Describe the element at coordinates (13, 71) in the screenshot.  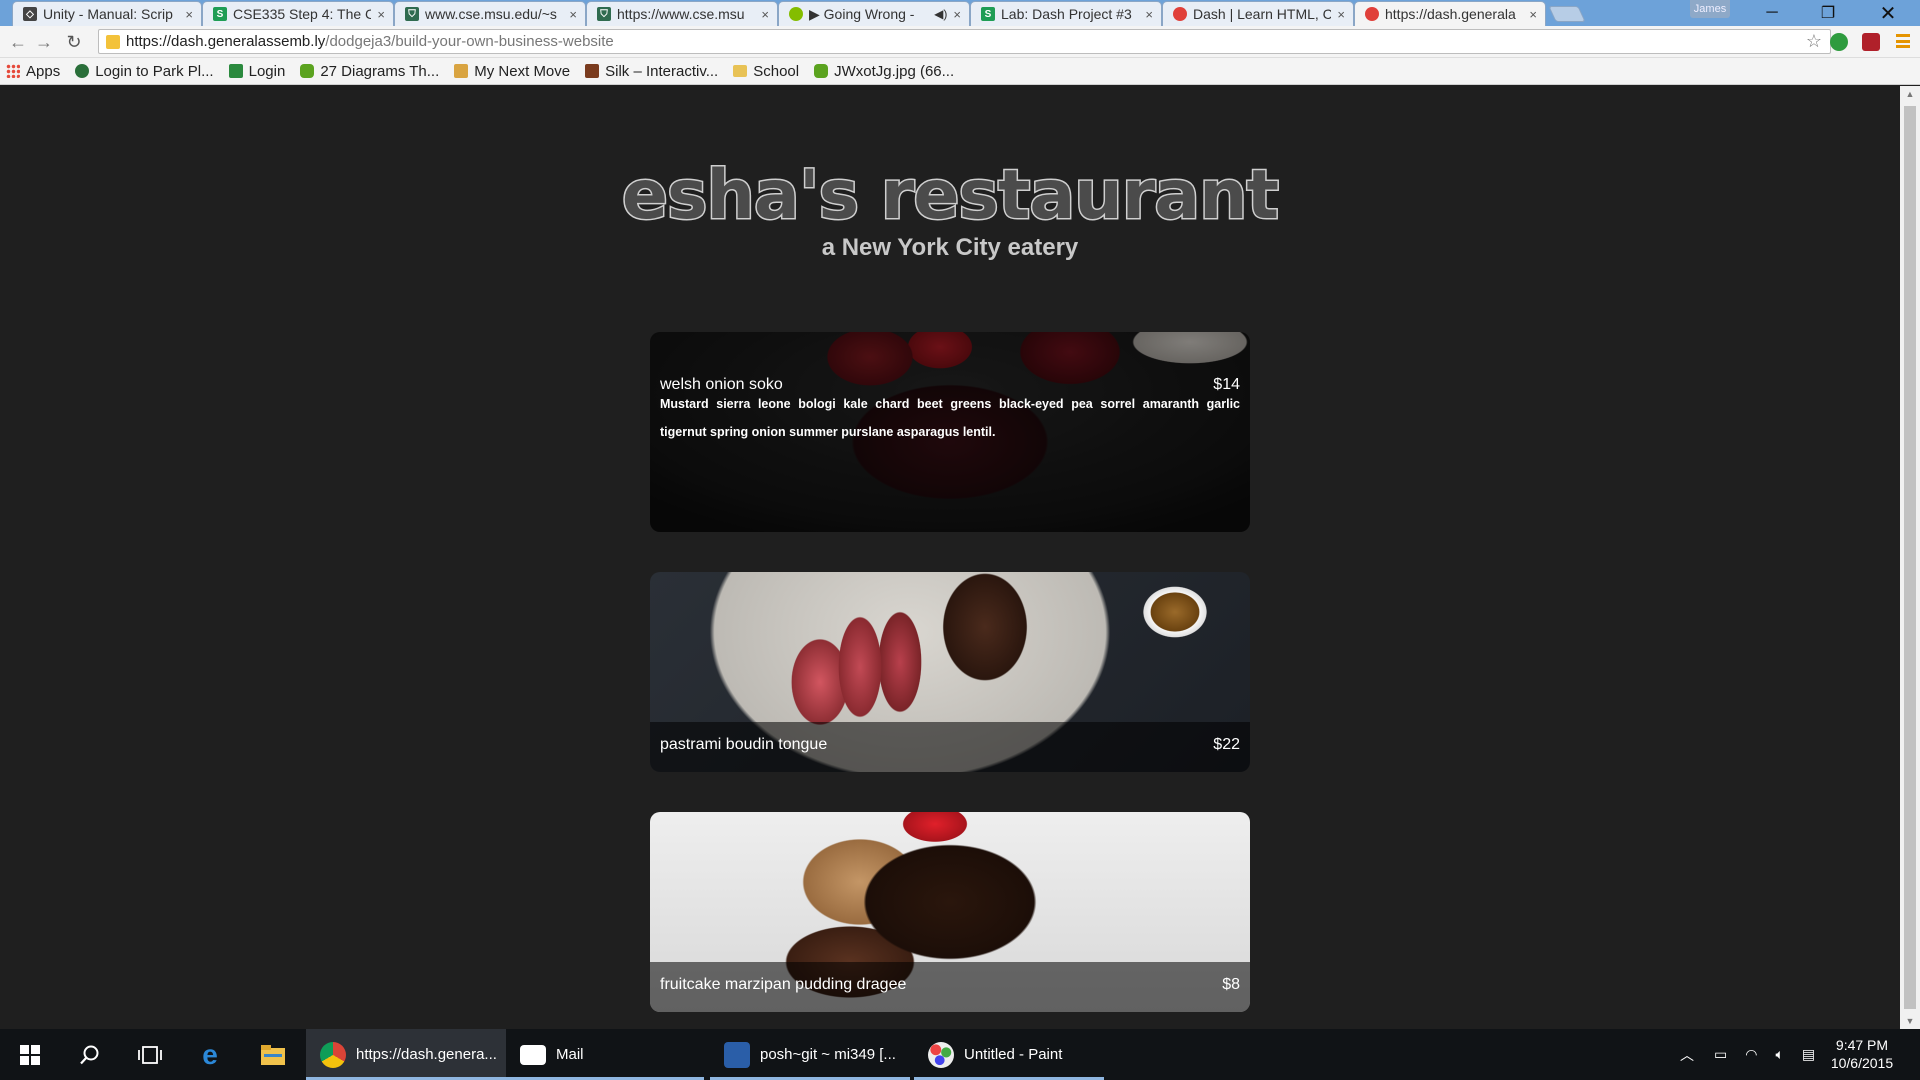
I see `apps-grid-icon` at that location.